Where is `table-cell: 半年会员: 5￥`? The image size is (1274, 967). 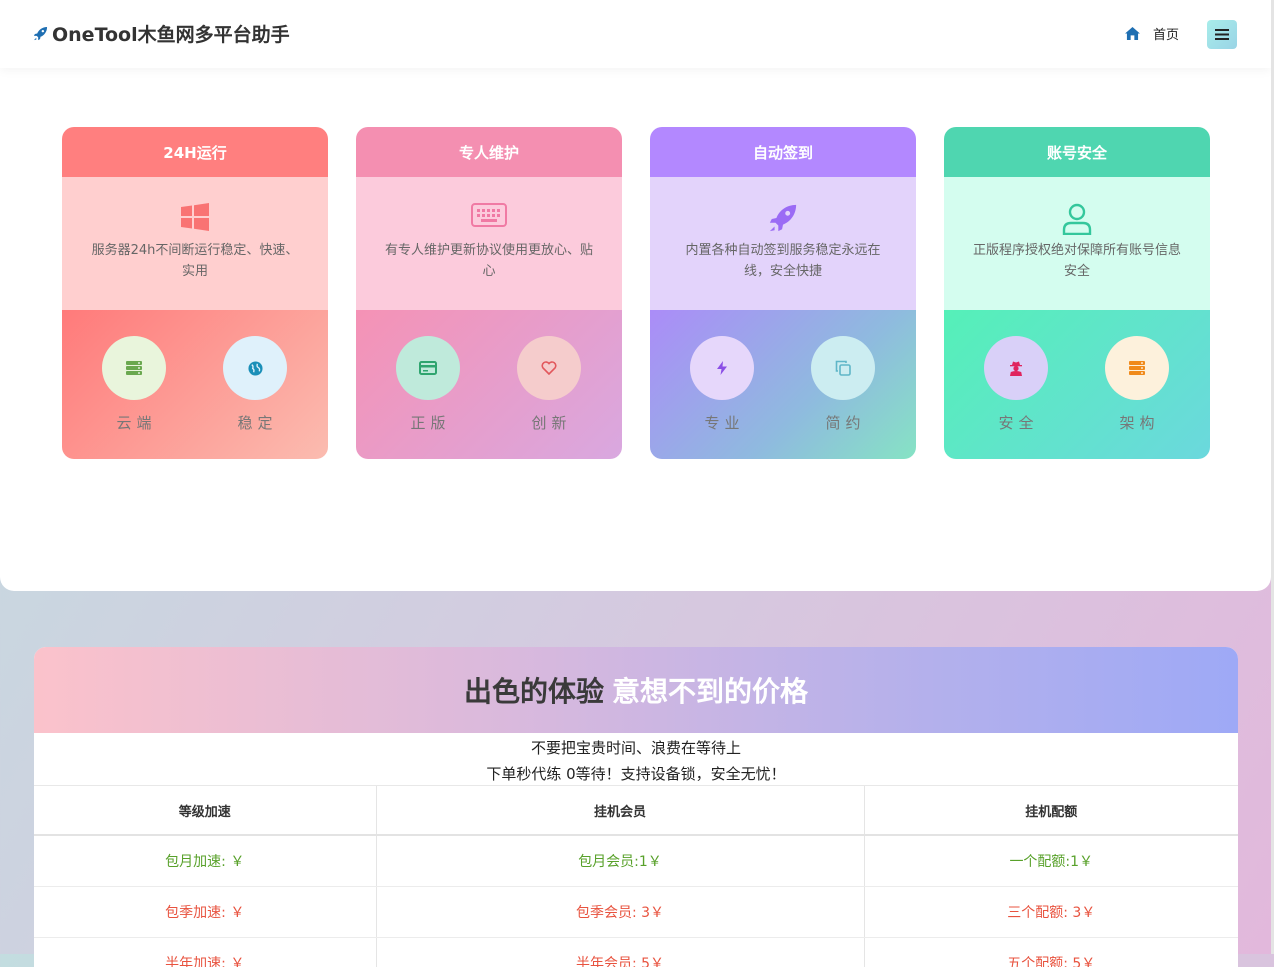 table-cell: 半年会员: 5￥ is located at coordinates (620, 952).